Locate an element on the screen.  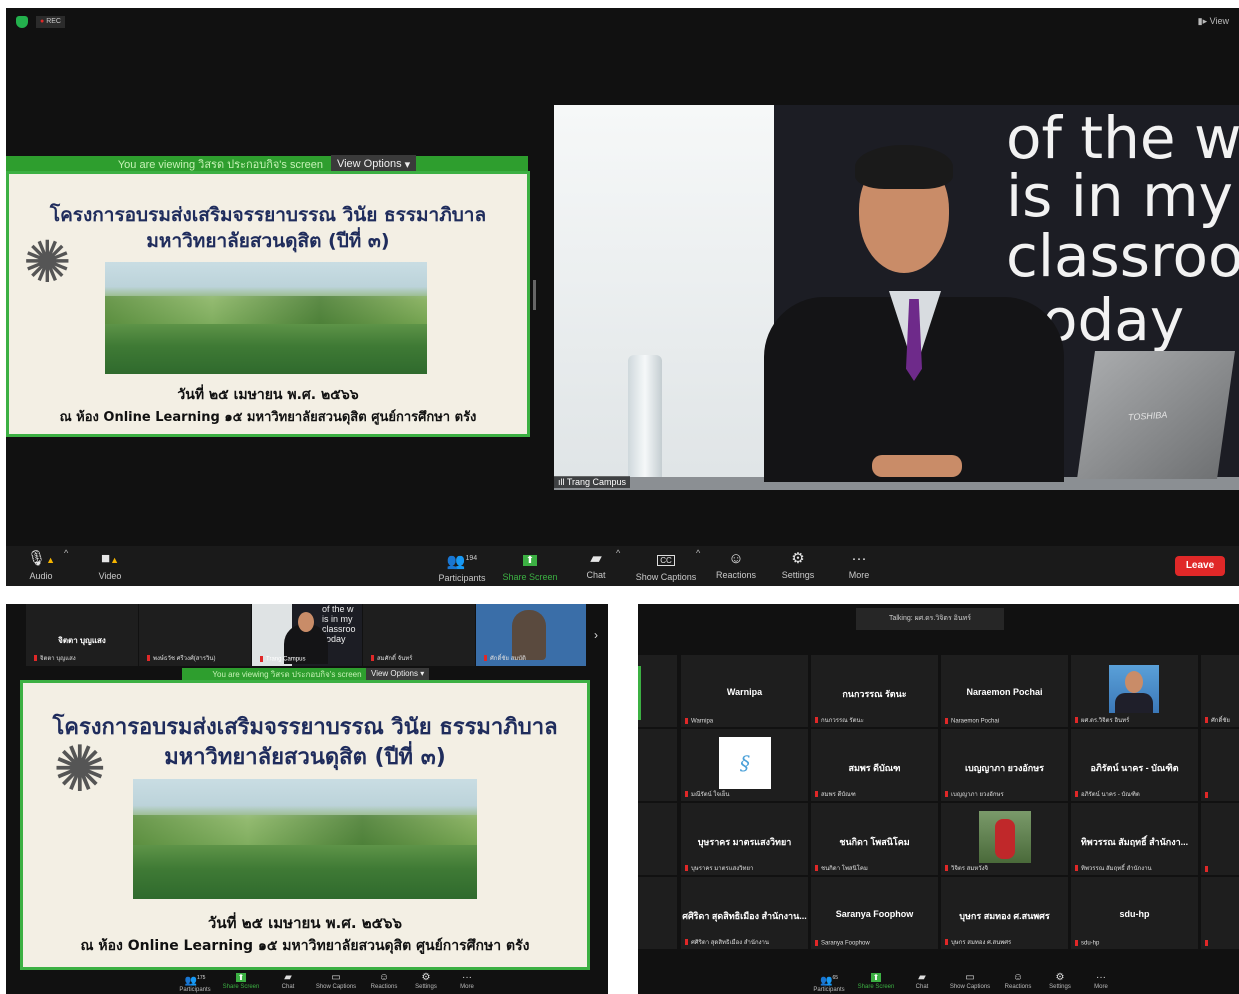
slide-title-line2: มหาวิทยาลัยสวนดุสิต (ปีที่ ๓) is located at coordinates (268, 241).